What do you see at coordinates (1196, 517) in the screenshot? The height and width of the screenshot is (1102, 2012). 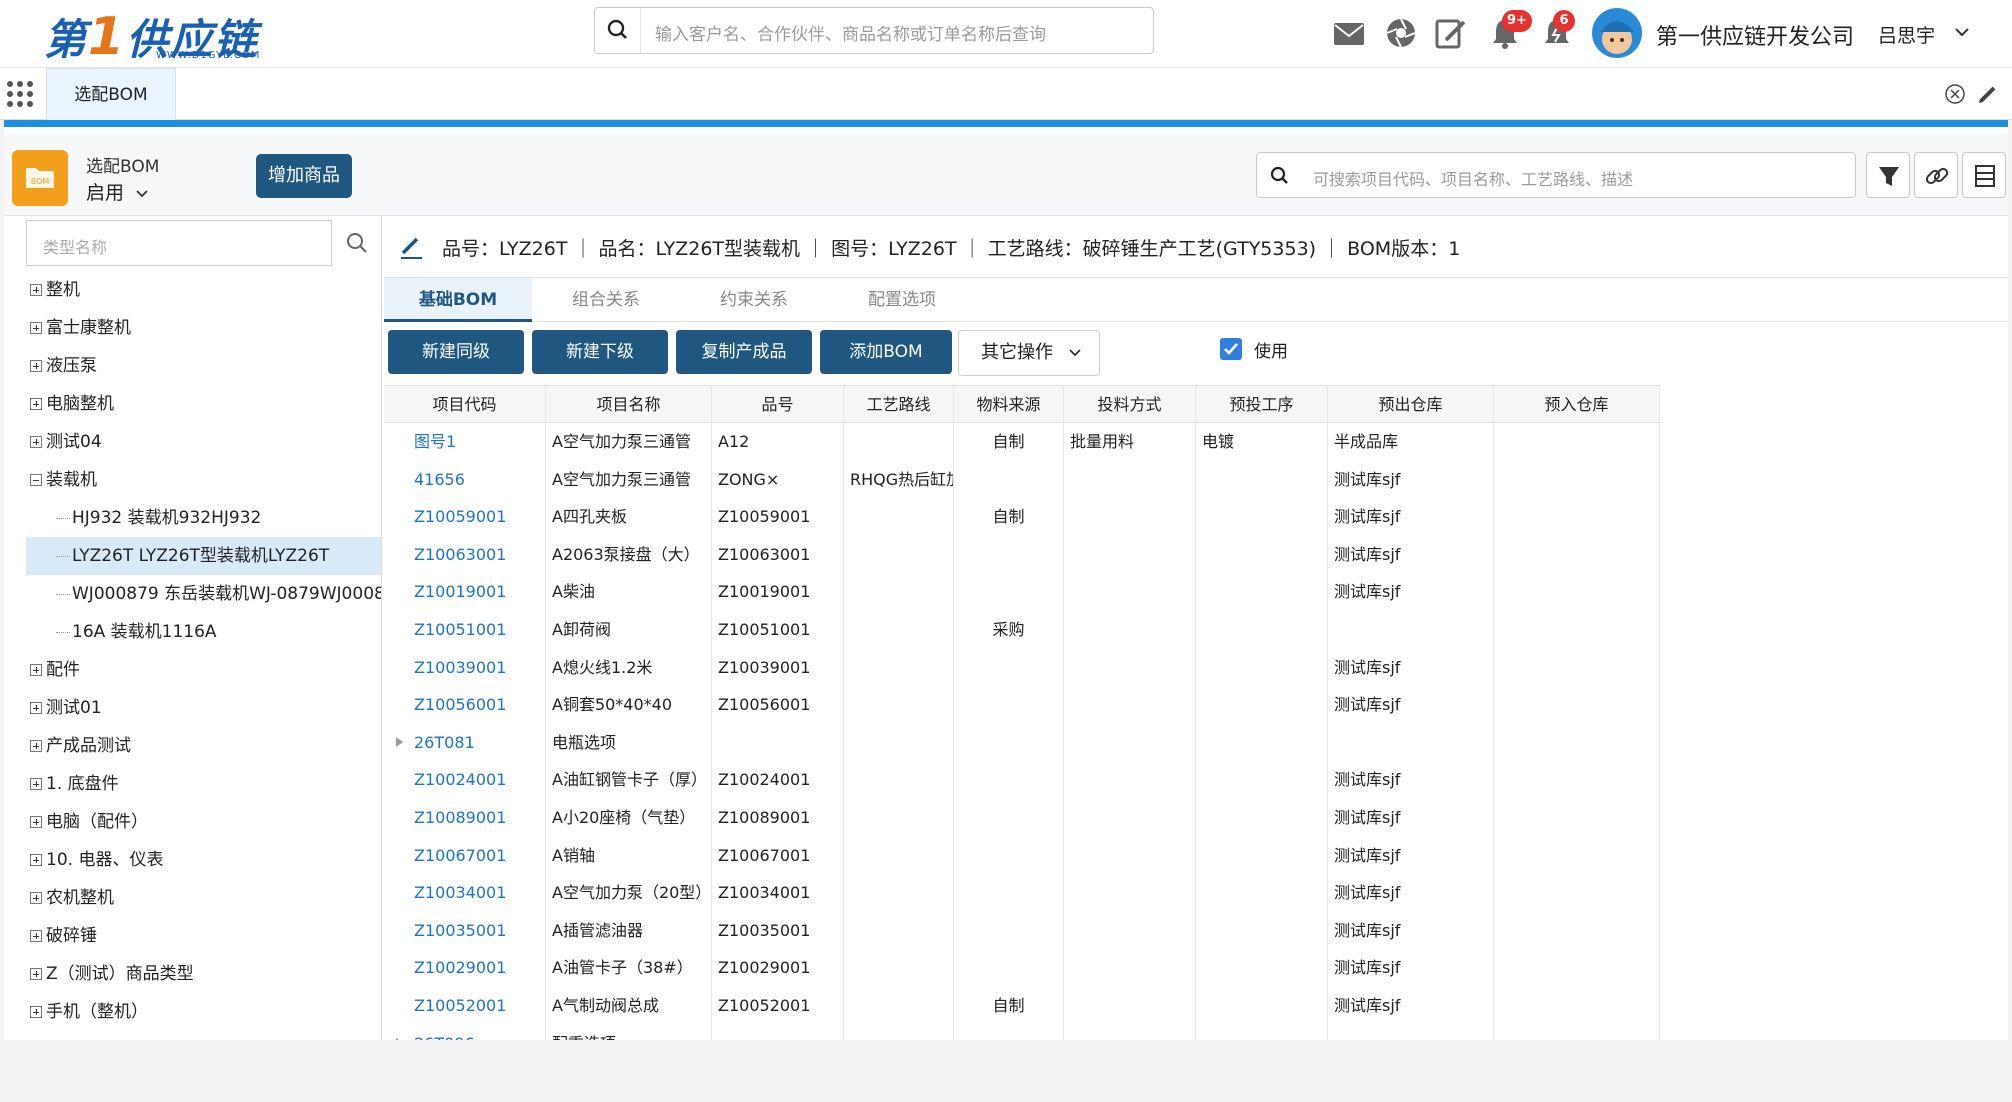 I see `table-row: Z10059001 A四孔夹板 Z10059001 自制 测试库sjf` at bounding box center [1196, 517].